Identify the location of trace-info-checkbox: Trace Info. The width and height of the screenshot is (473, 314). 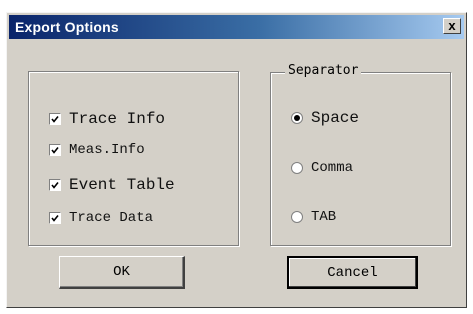
(107, 119).